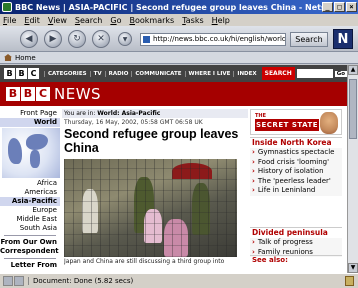  Describe the element at coordinates (128, 113) in the screenshot. I see `breadcrumb-path: World: Asia-Pacific` at that location.